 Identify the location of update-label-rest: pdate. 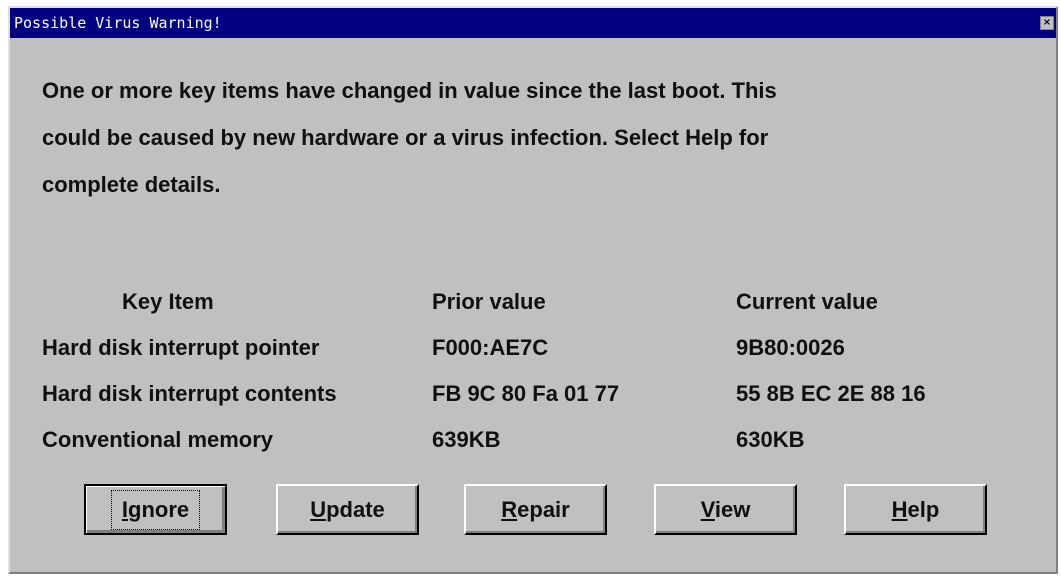
(355, 509).